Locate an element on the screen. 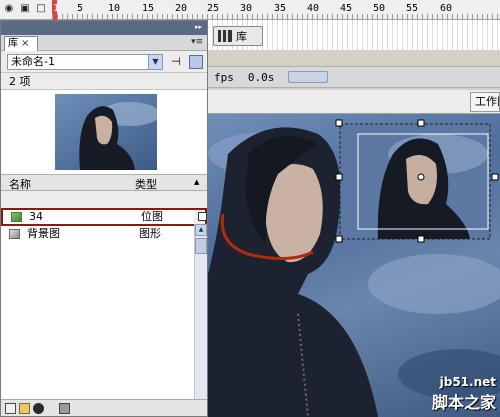 This screenshot has height=417, width=500. library-tab-label: 库 is located at coordinates (241, 36).